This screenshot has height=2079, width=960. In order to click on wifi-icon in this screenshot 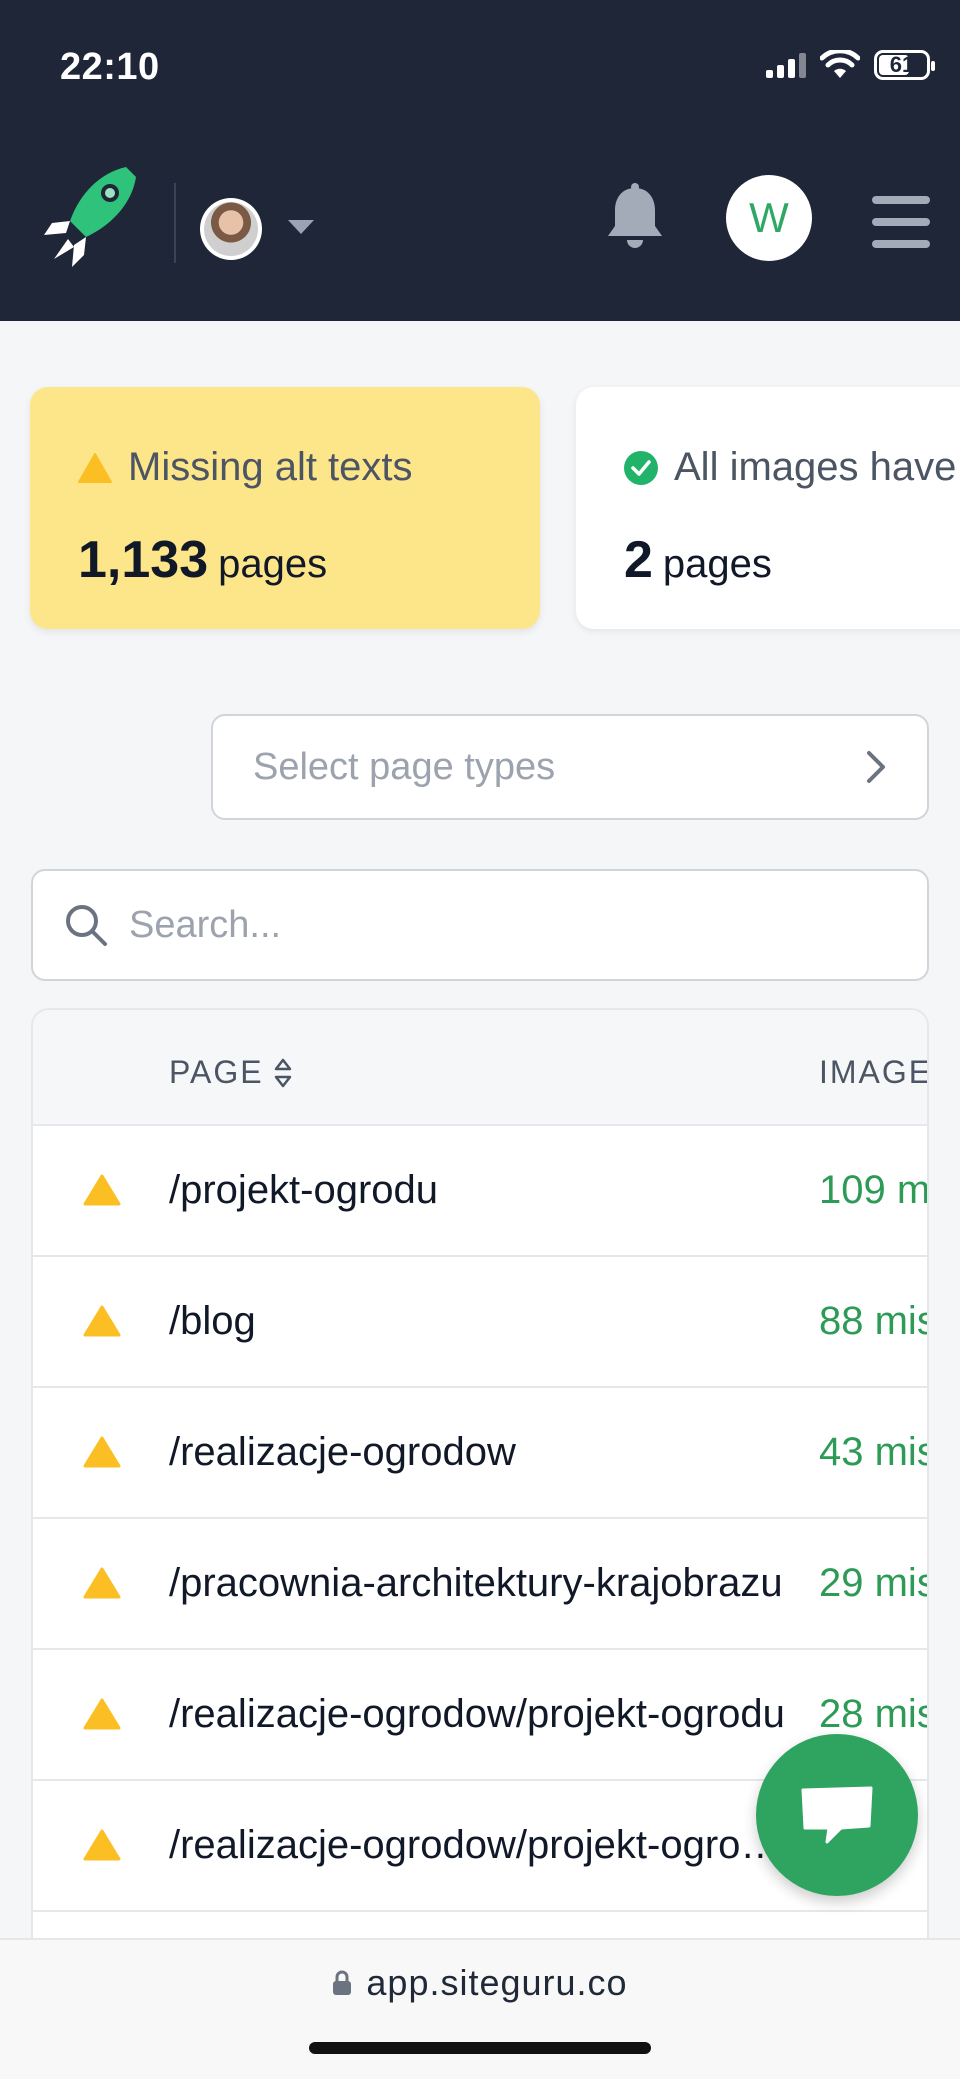, I will do `click(840, 64)`.